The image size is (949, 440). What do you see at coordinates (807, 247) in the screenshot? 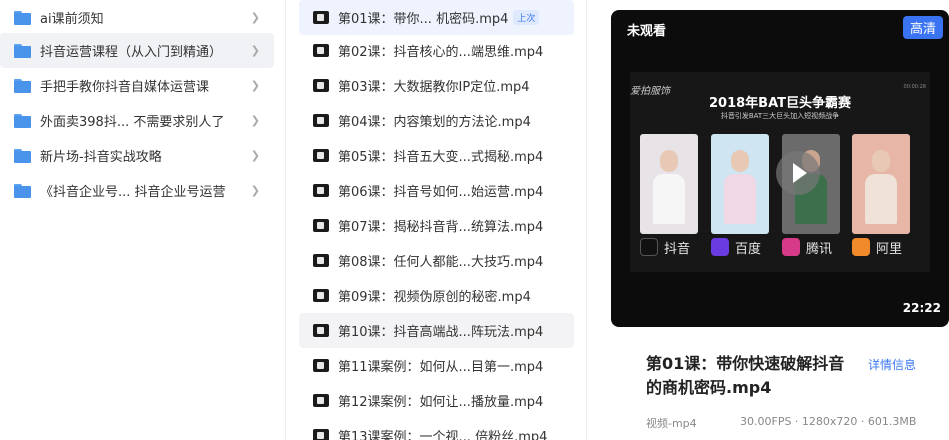
I see `platform-tencent: 腾讯` at bounding box center [807, 247].